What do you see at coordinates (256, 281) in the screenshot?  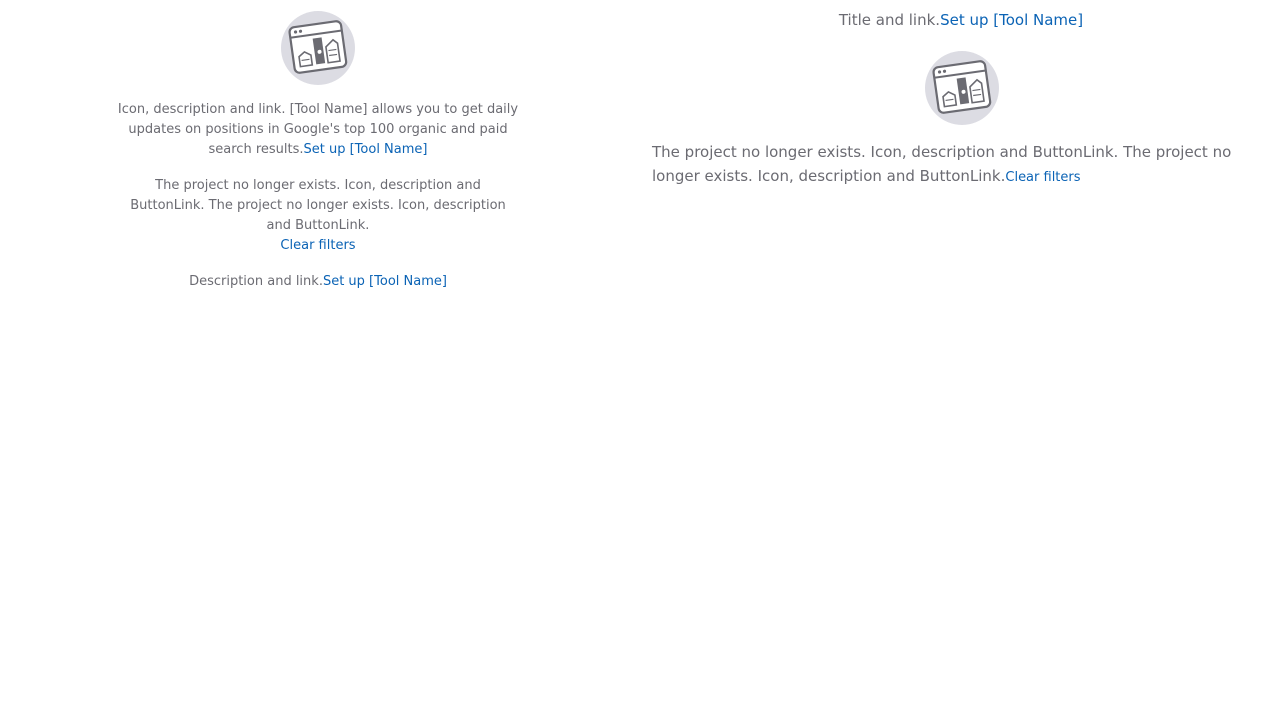 I see `description-text: Description and link.` at bounding box center [256, 281].